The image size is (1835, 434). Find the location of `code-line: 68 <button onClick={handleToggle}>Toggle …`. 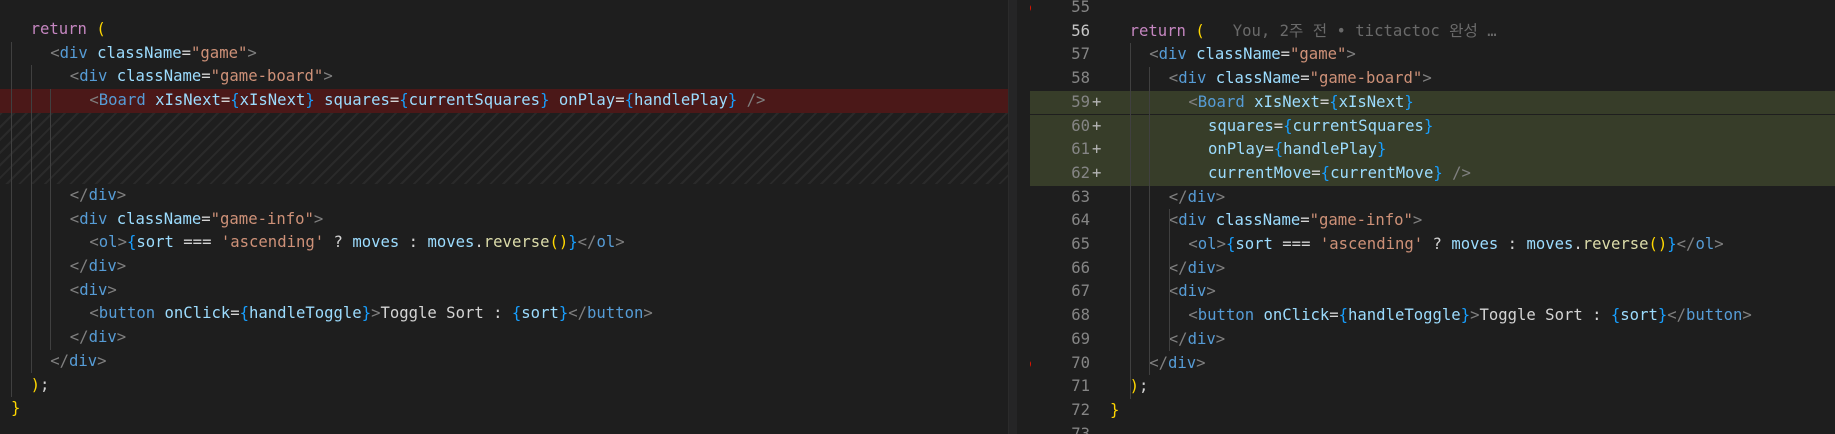

code-line: 68 <button onClick={handleToggle}>Toggle … is located at coordinates (1432, 316).